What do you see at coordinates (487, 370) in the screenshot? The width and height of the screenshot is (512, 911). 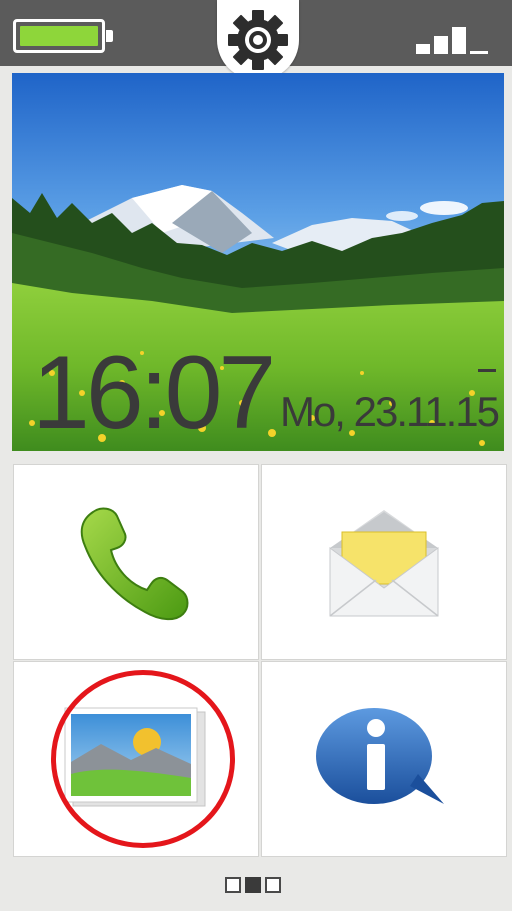 I see `alarm-indicator` at bounding box center [487, 370].